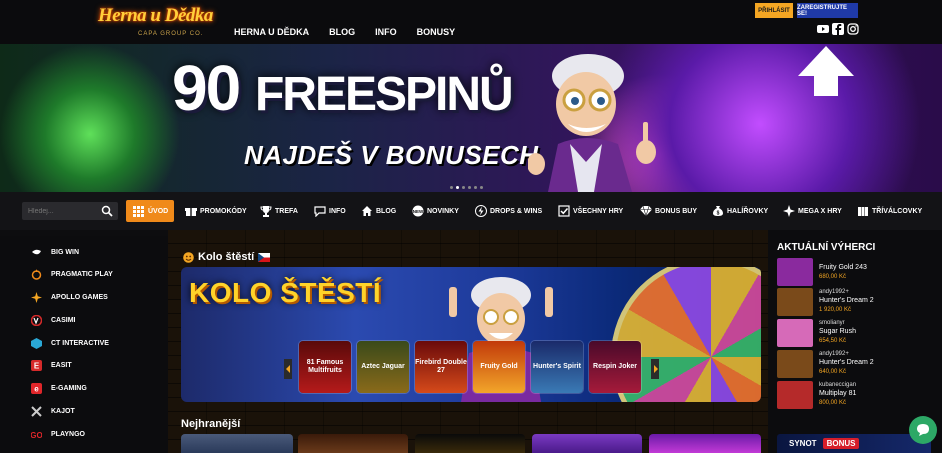 The width and height of the screenshot is (942, 453). I want to click on category-label: NOVINKY, so click(443, 211).